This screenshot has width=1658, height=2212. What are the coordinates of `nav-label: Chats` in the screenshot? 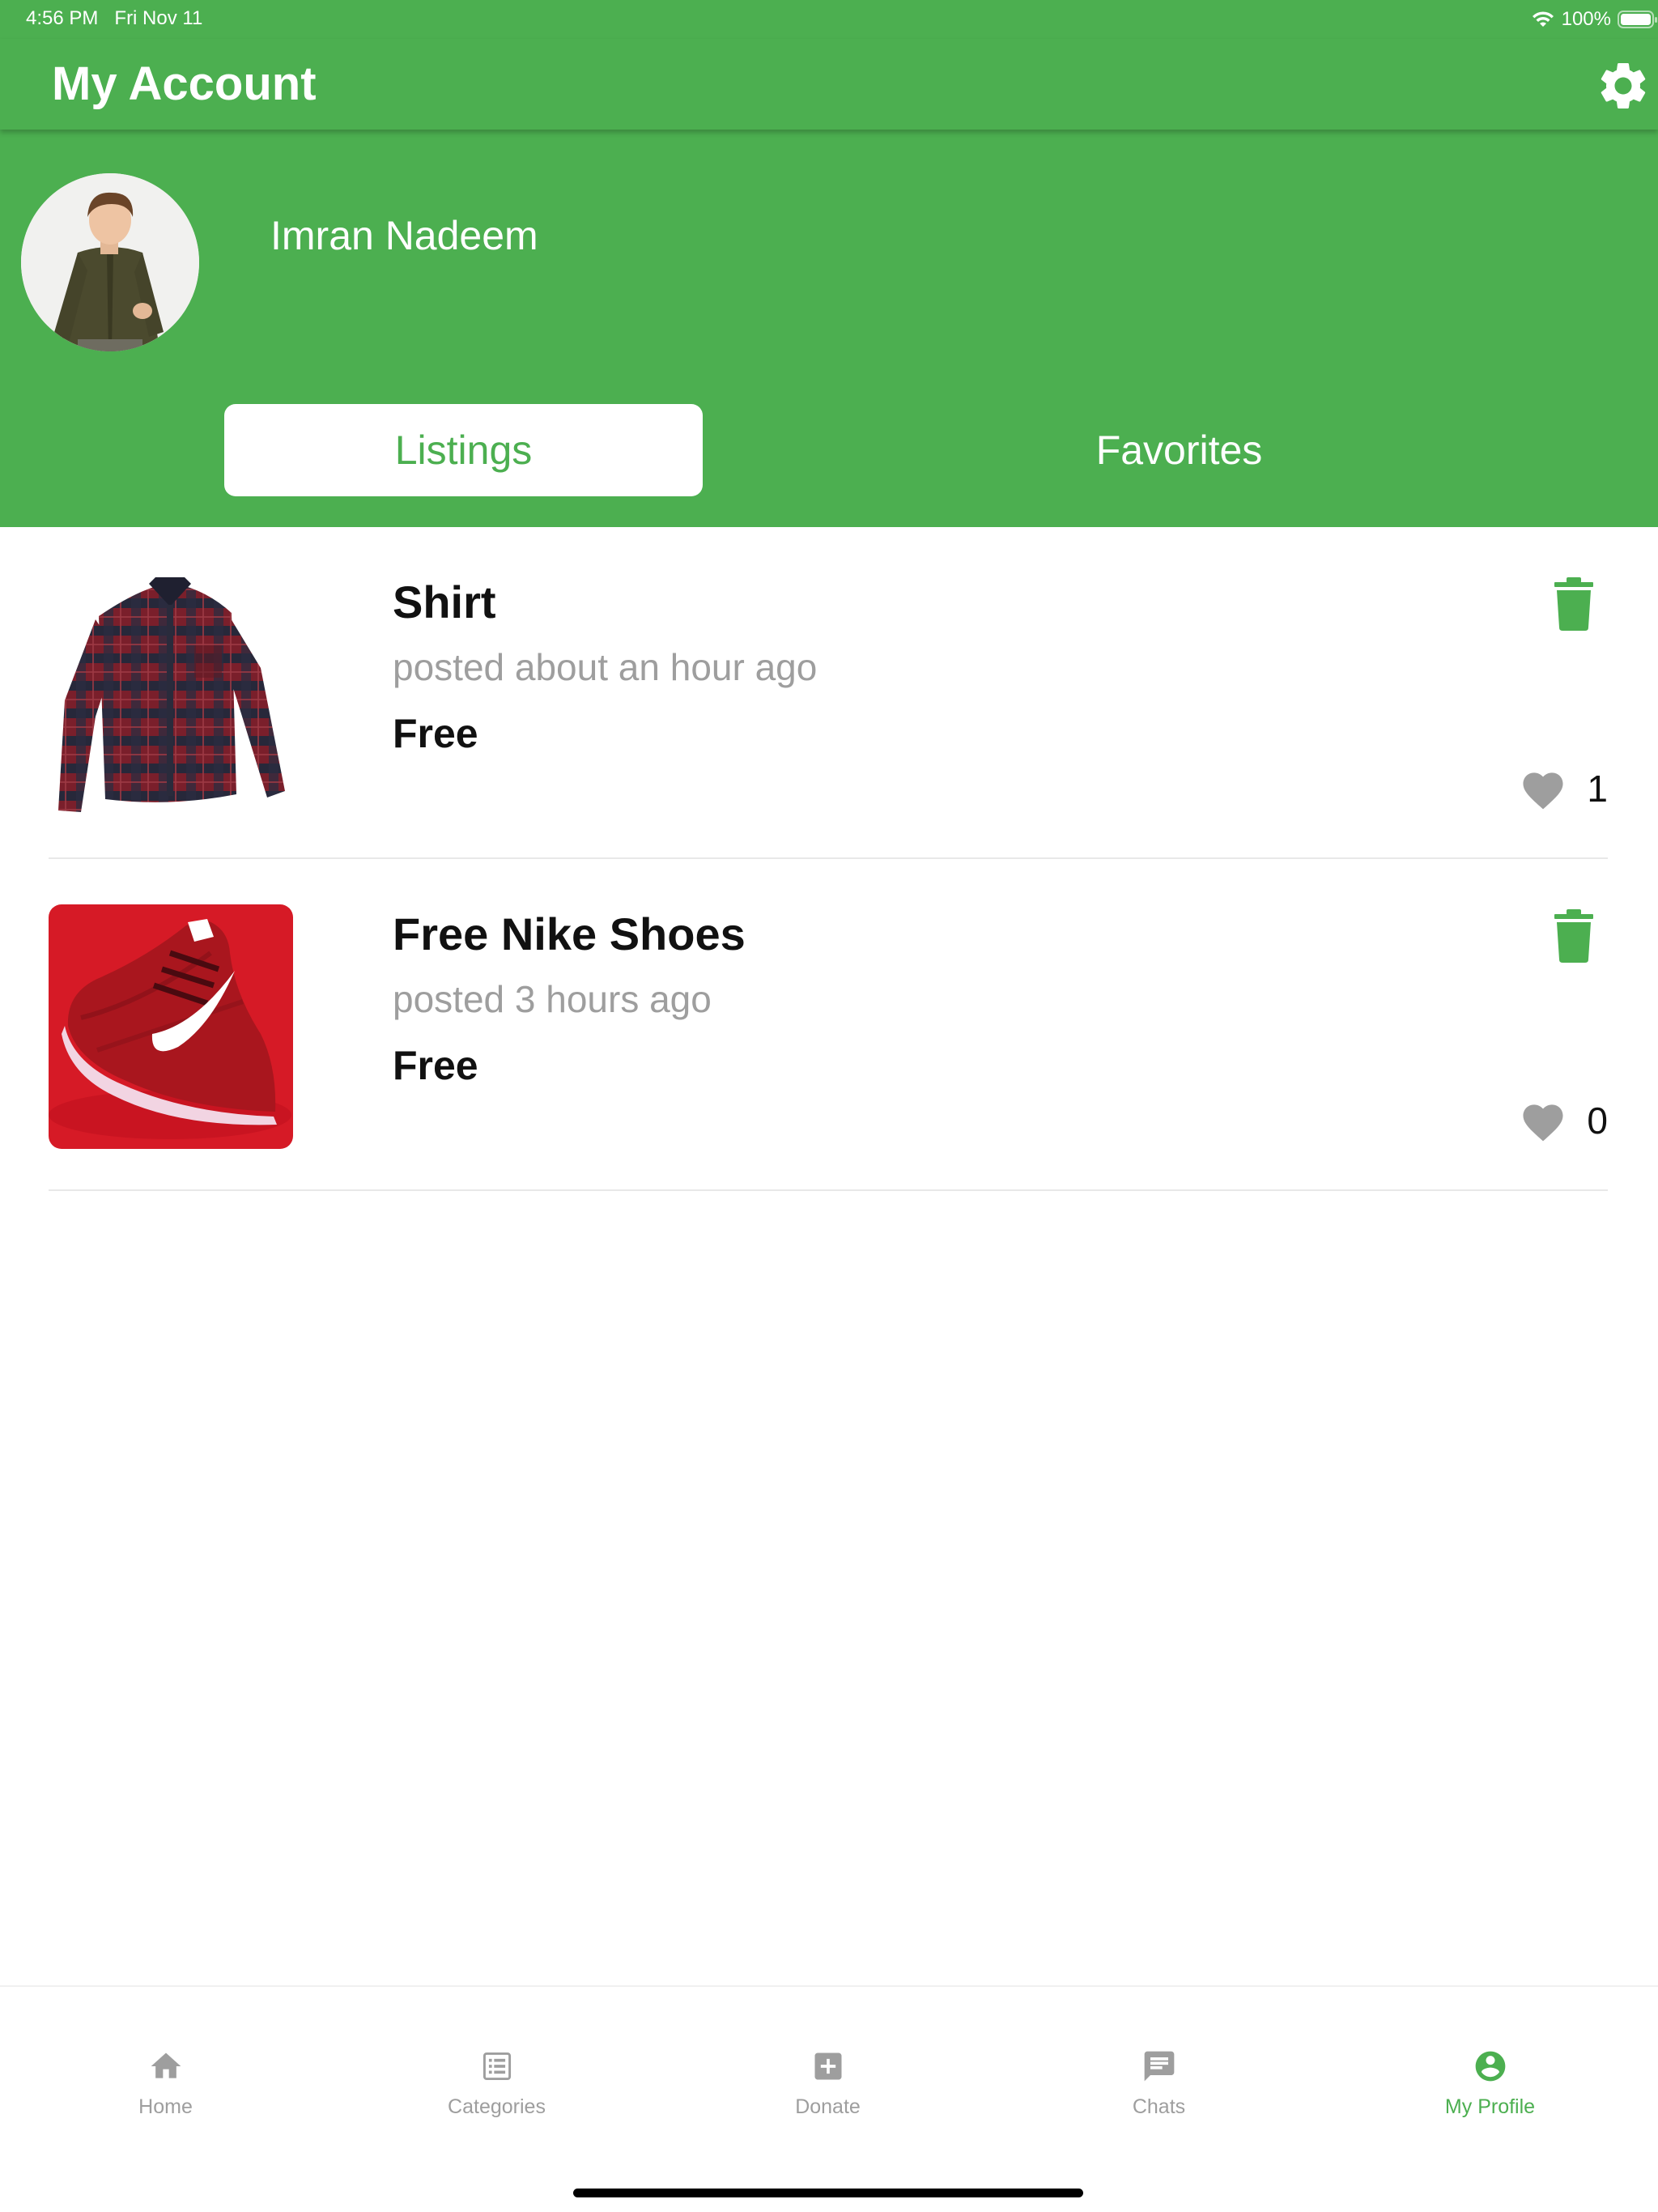 It's located at (1159, 2106).